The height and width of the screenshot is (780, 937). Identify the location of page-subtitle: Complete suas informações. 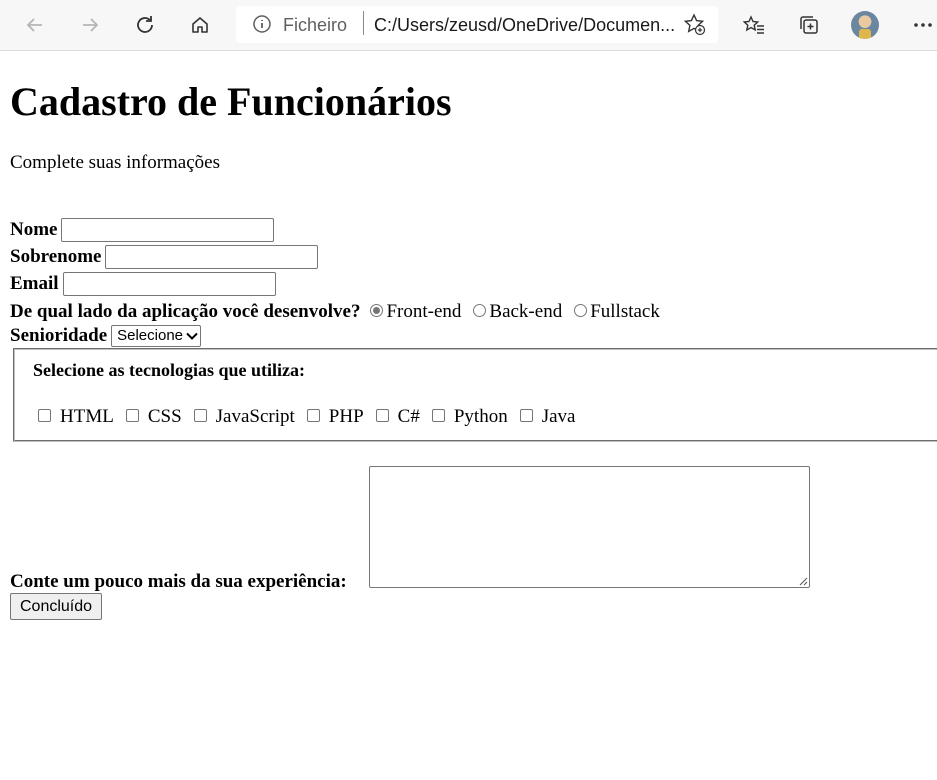
(115, 162).